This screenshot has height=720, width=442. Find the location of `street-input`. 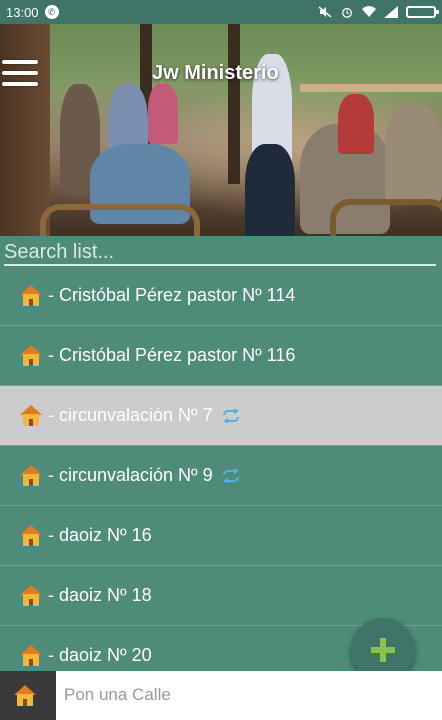

street-input is located at coordinates (249, 695).